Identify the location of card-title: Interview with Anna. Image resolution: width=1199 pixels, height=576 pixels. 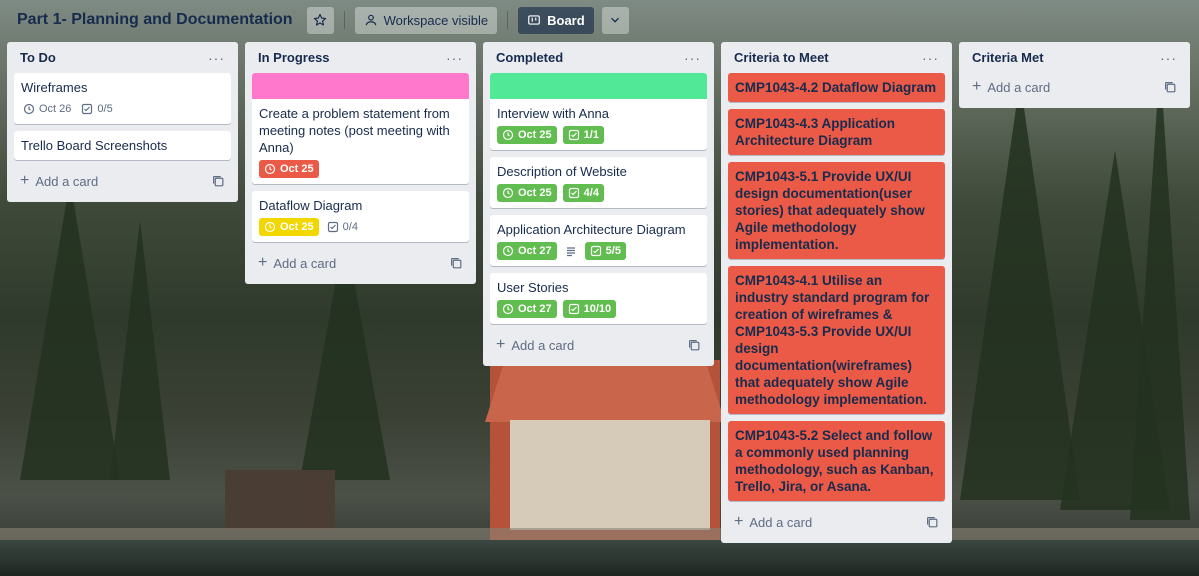
(553, 113).